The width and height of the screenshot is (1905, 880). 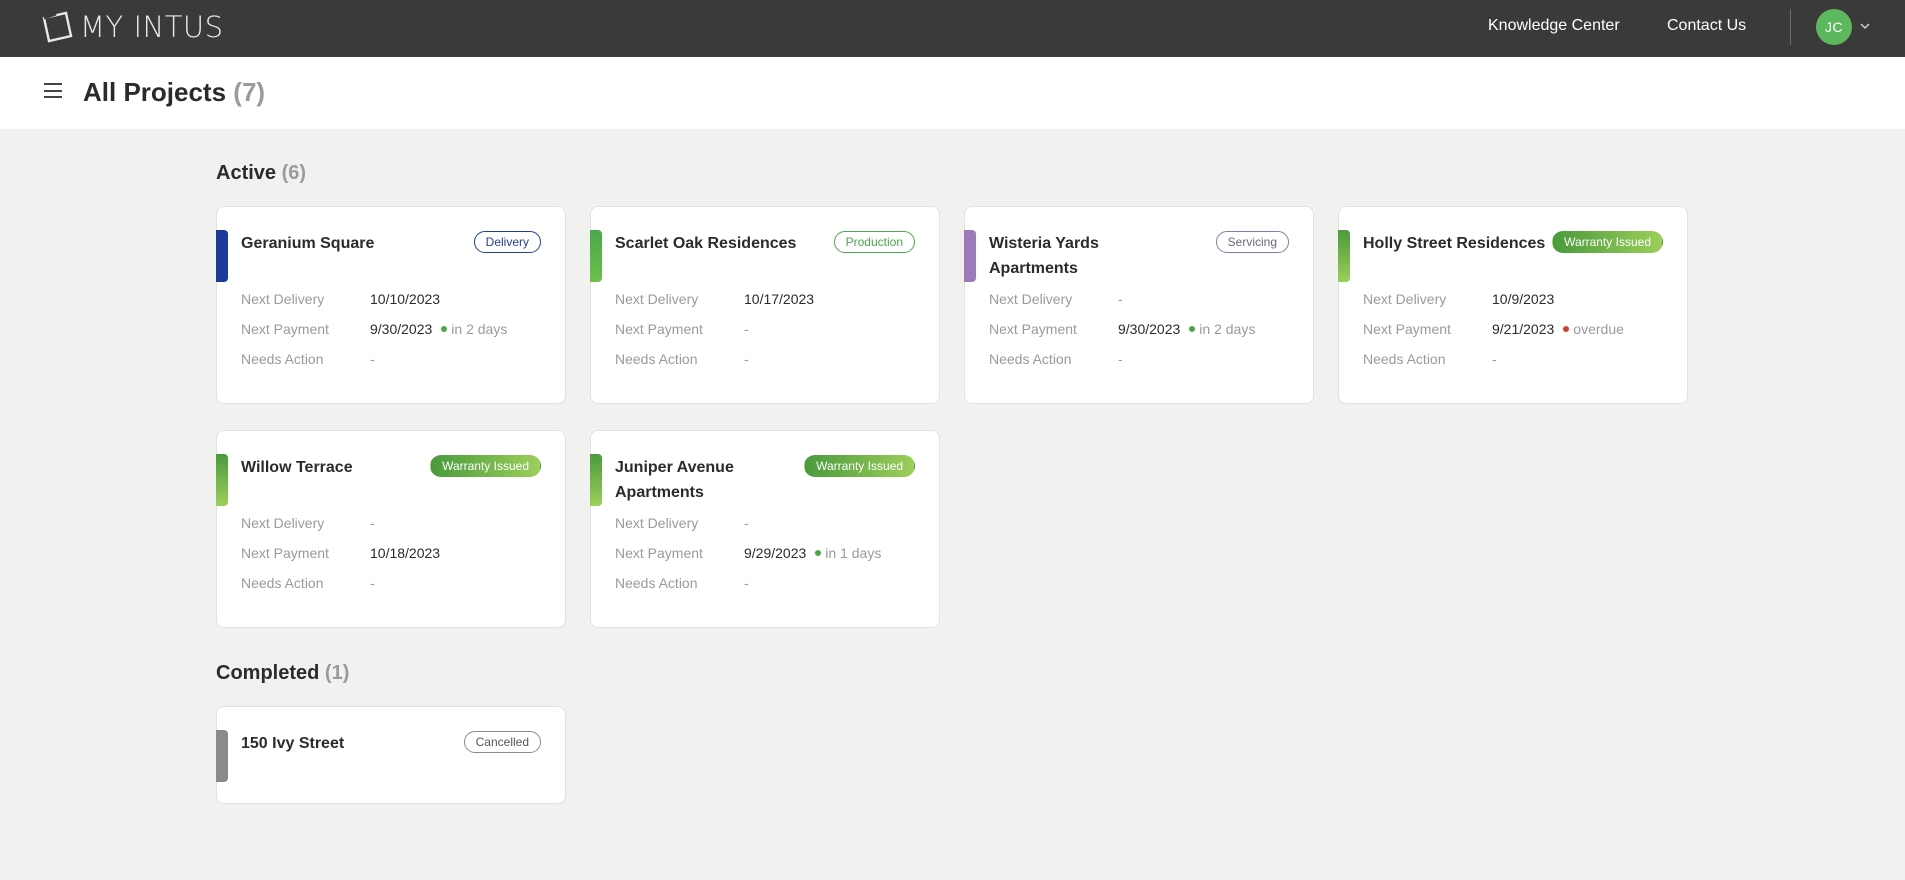 I want to click on status-badge: Production, so click(x=874, y=242).